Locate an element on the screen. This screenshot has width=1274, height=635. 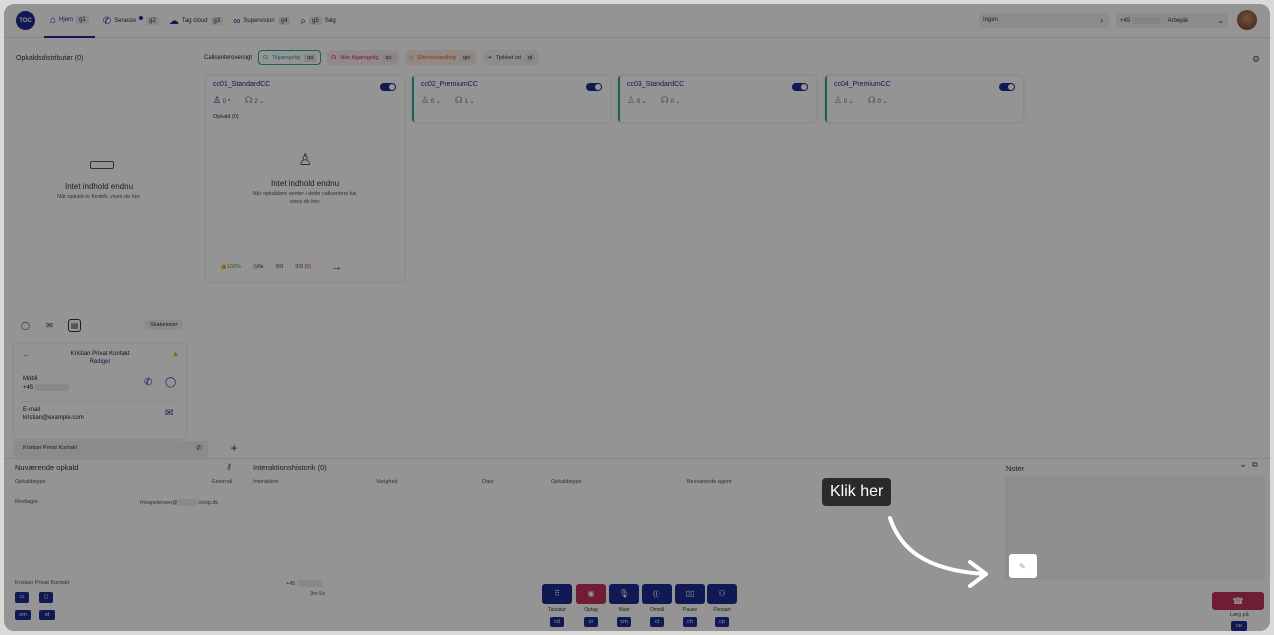
pencil-icon: ✎ is located at coordinates (1022, 566).